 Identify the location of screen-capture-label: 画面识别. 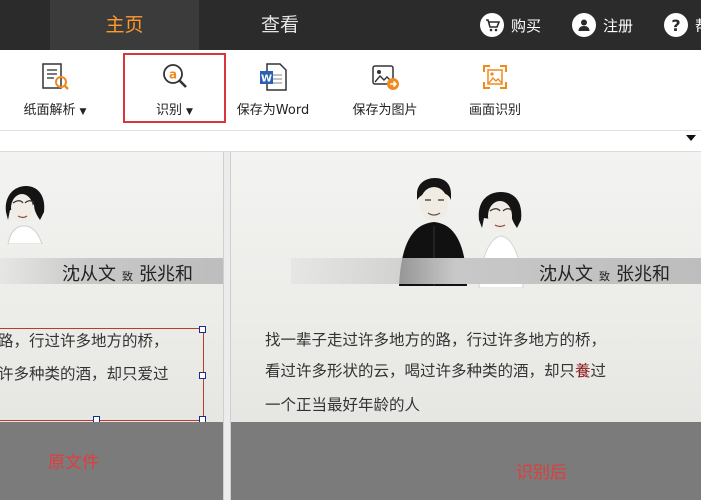
(494, 110).